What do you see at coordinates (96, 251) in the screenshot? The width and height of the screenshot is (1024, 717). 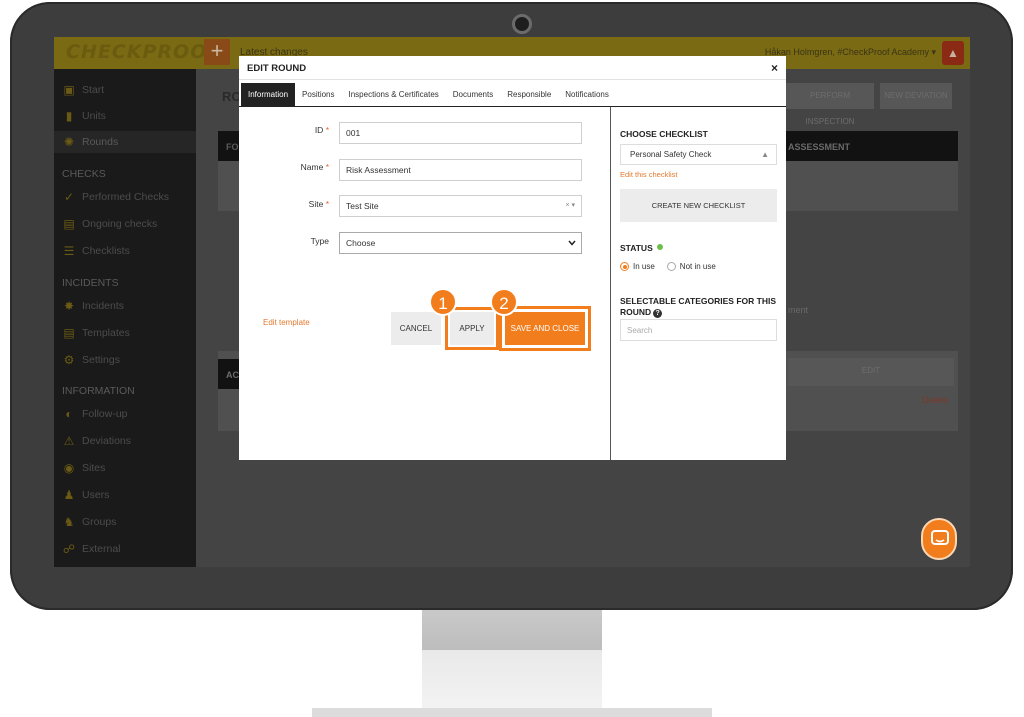 I see `sidebar-item-checklists: ☰ Checklists` at bounding box center [96, 251].